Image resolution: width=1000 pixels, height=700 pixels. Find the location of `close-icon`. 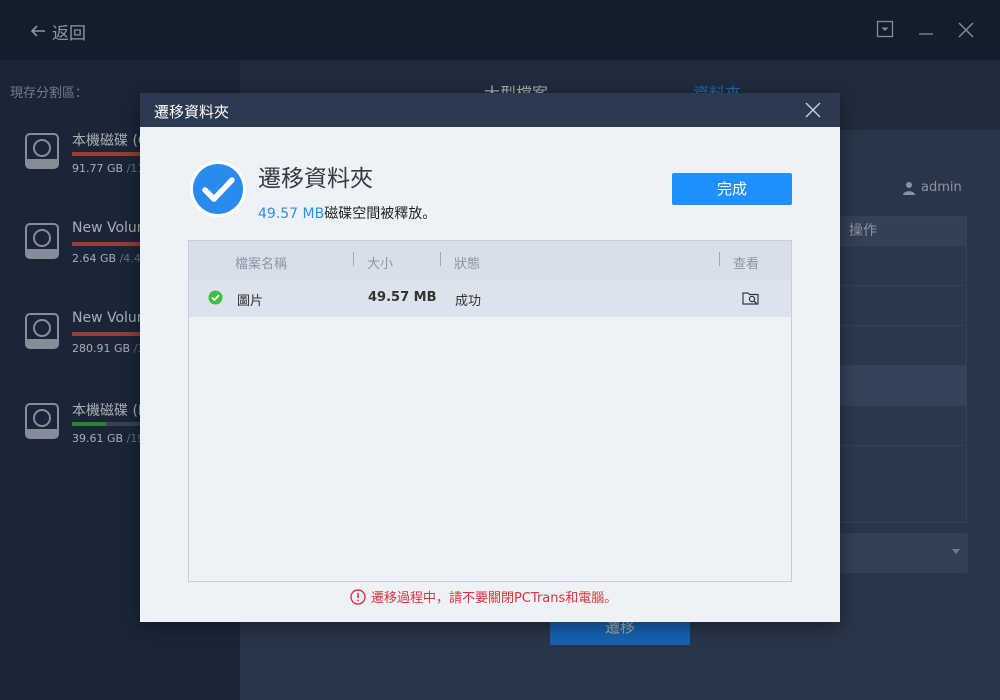

close-icon is located at coordinates (813, 110).